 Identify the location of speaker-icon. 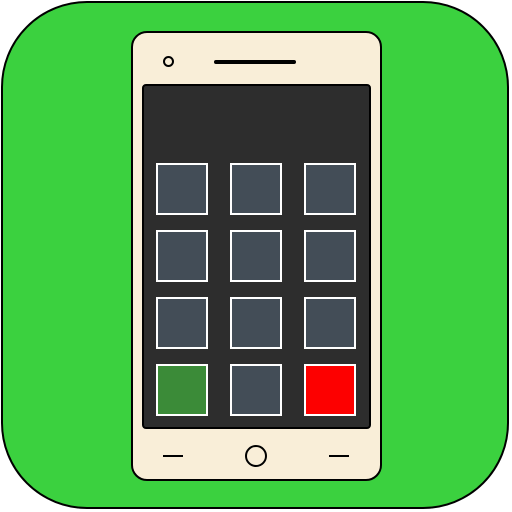
(255, 62).